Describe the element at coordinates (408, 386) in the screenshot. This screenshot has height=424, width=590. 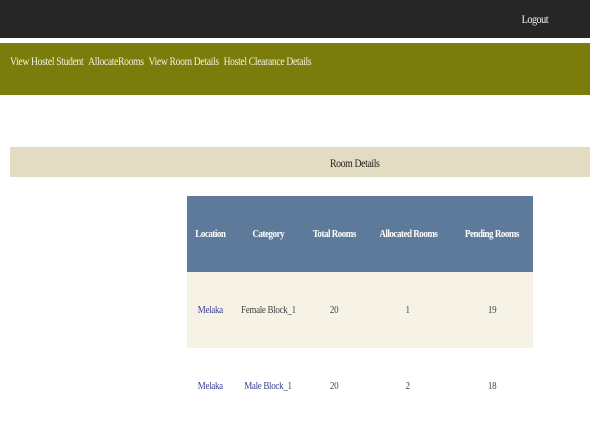
I see `cell-allocated-rooms: 2` at that location.